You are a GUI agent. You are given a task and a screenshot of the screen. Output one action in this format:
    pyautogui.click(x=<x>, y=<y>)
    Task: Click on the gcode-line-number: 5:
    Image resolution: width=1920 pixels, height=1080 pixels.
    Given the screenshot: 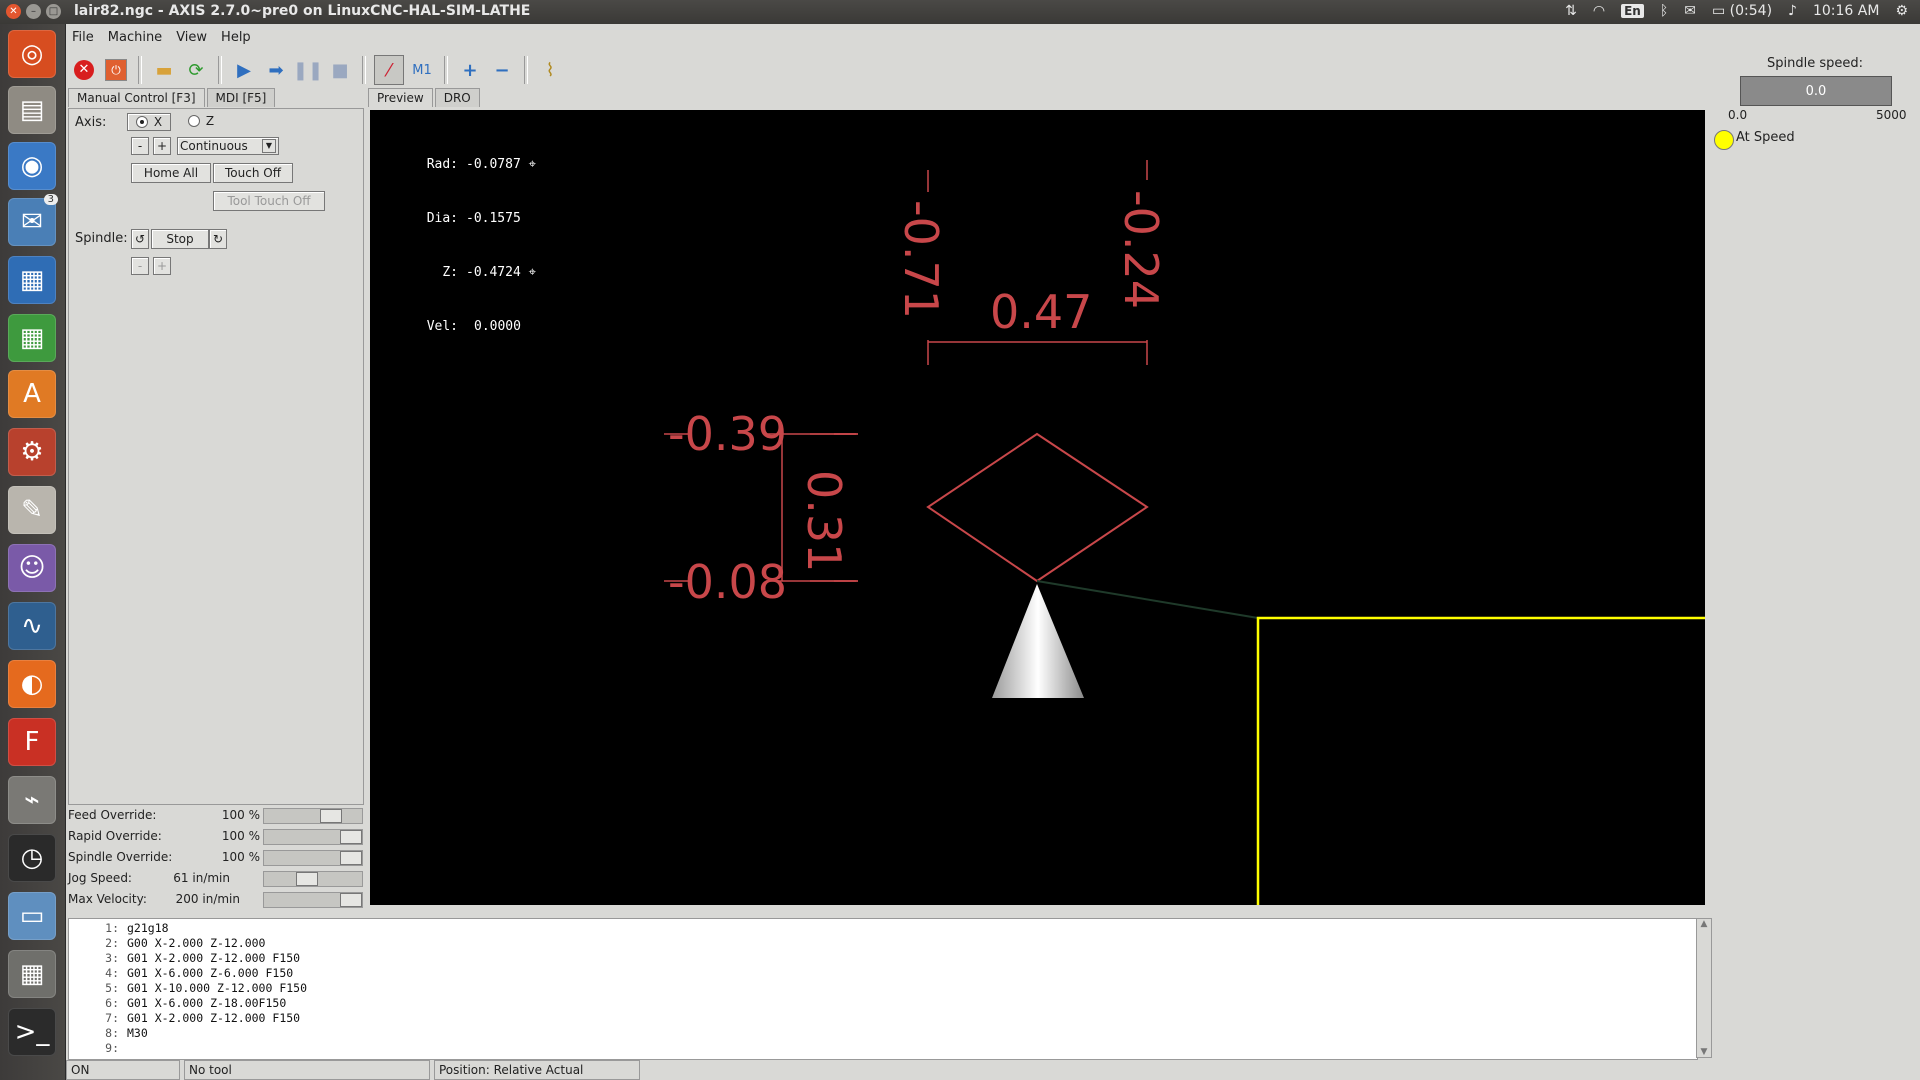 What is the action you would take?
    pyautogui.click(x=112, y=988)
    